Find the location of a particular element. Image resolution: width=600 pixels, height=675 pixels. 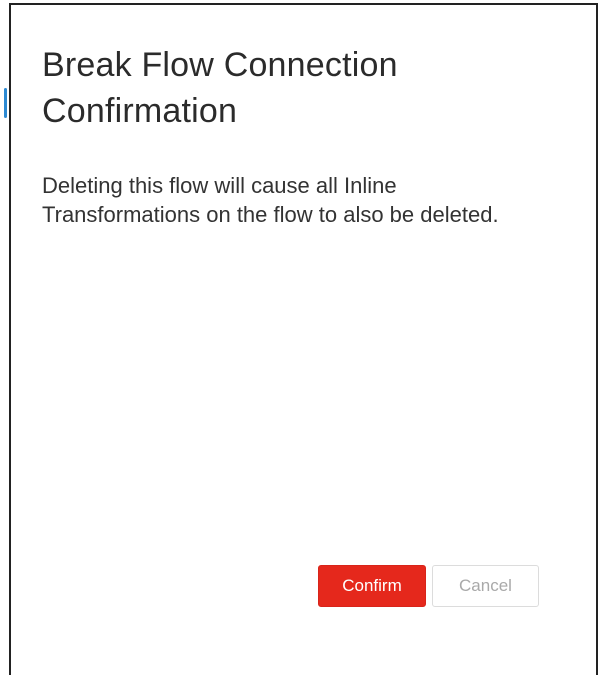

background-app is located at coordinates (4, 337).